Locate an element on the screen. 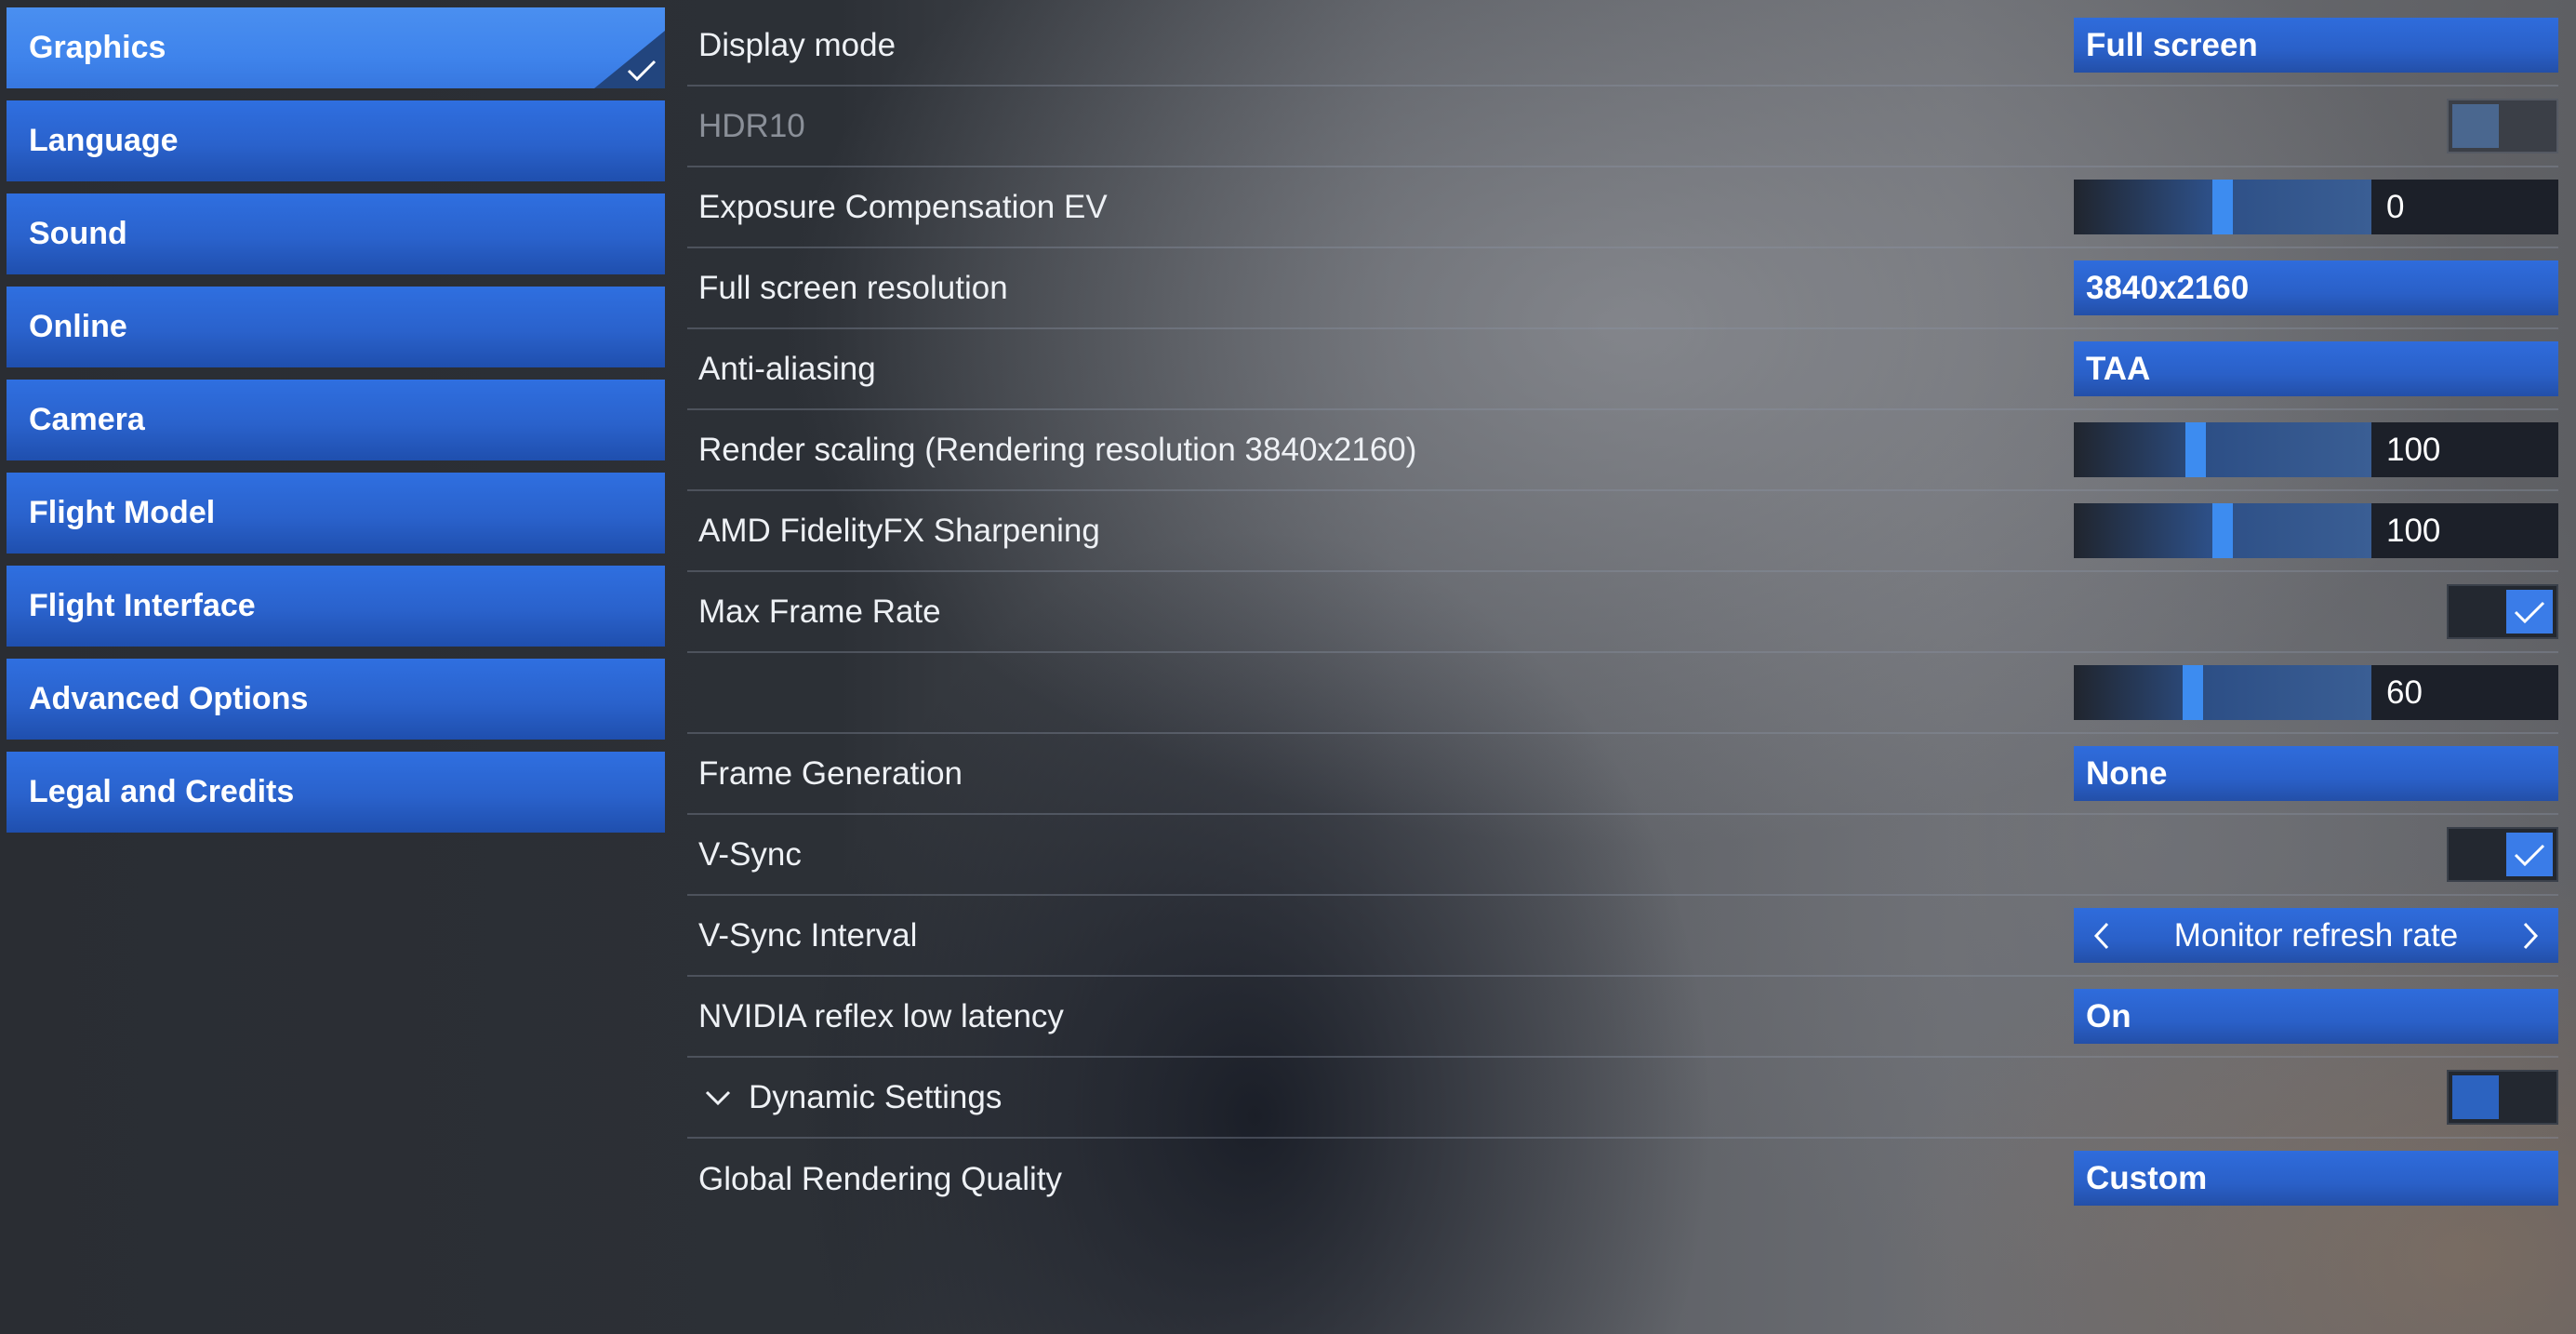 The image size is (2576, 1334). setting-label: Global Rendering Quality is located at coordinates (880, 1179).